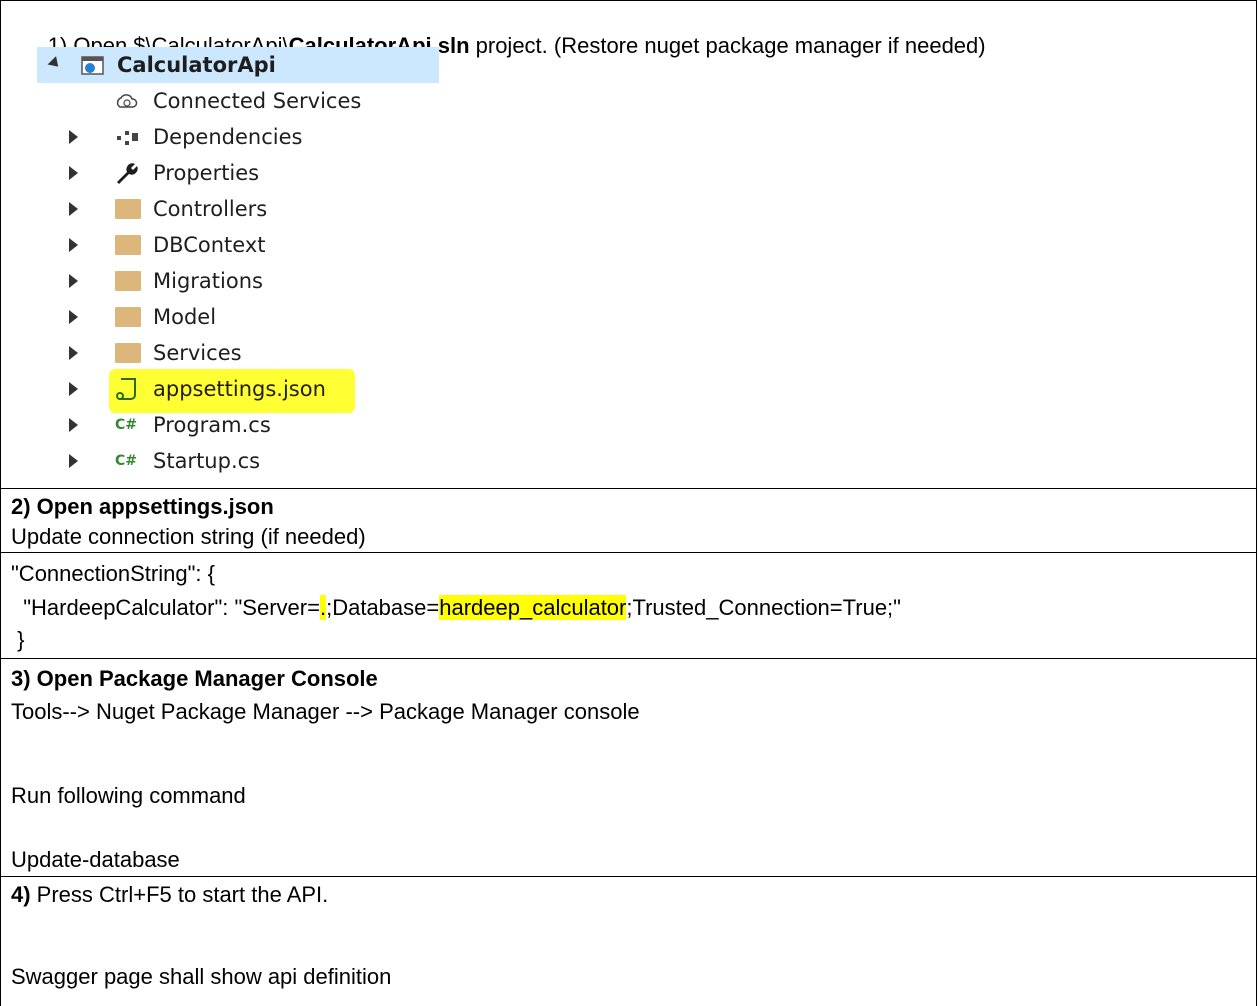  Describe the element at coordinates (185, 317) in the screenshot. I see `tree-item-label: Model` at that location.